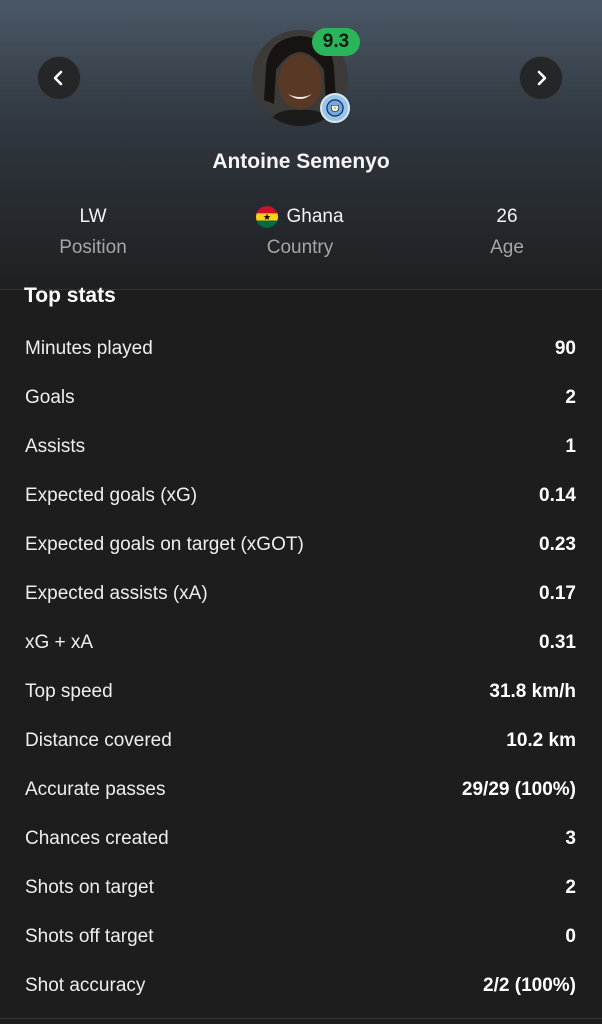 Image resolution: width=602 pixels, height=1024 pixels. What do you see at coordinates (89, 887) in the screenshot?
I see `stat-label: Shots on target` at bounding box center [89, 887].